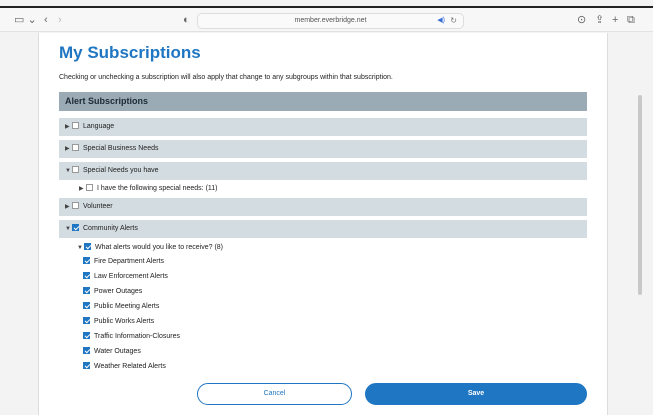  I want to click on group-row: ▶ Special Business Needs, so click(323, 149).